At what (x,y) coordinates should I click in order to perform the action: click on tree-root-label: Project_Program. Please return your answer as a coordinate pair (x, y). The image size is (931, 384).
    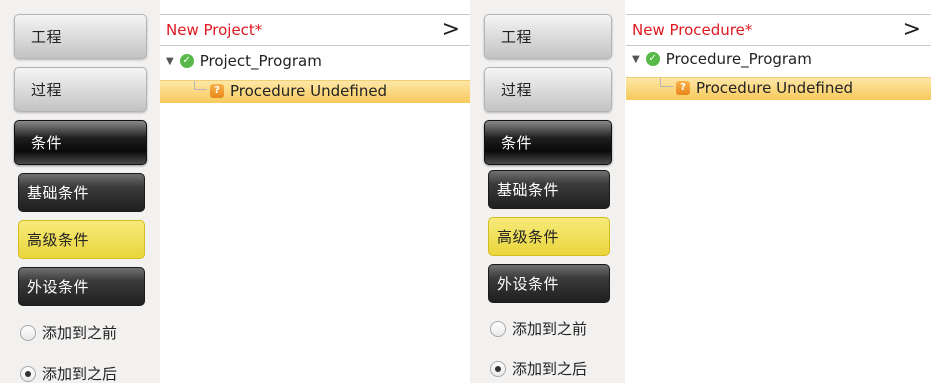
    Looking at the image, I should click on (260, 61).